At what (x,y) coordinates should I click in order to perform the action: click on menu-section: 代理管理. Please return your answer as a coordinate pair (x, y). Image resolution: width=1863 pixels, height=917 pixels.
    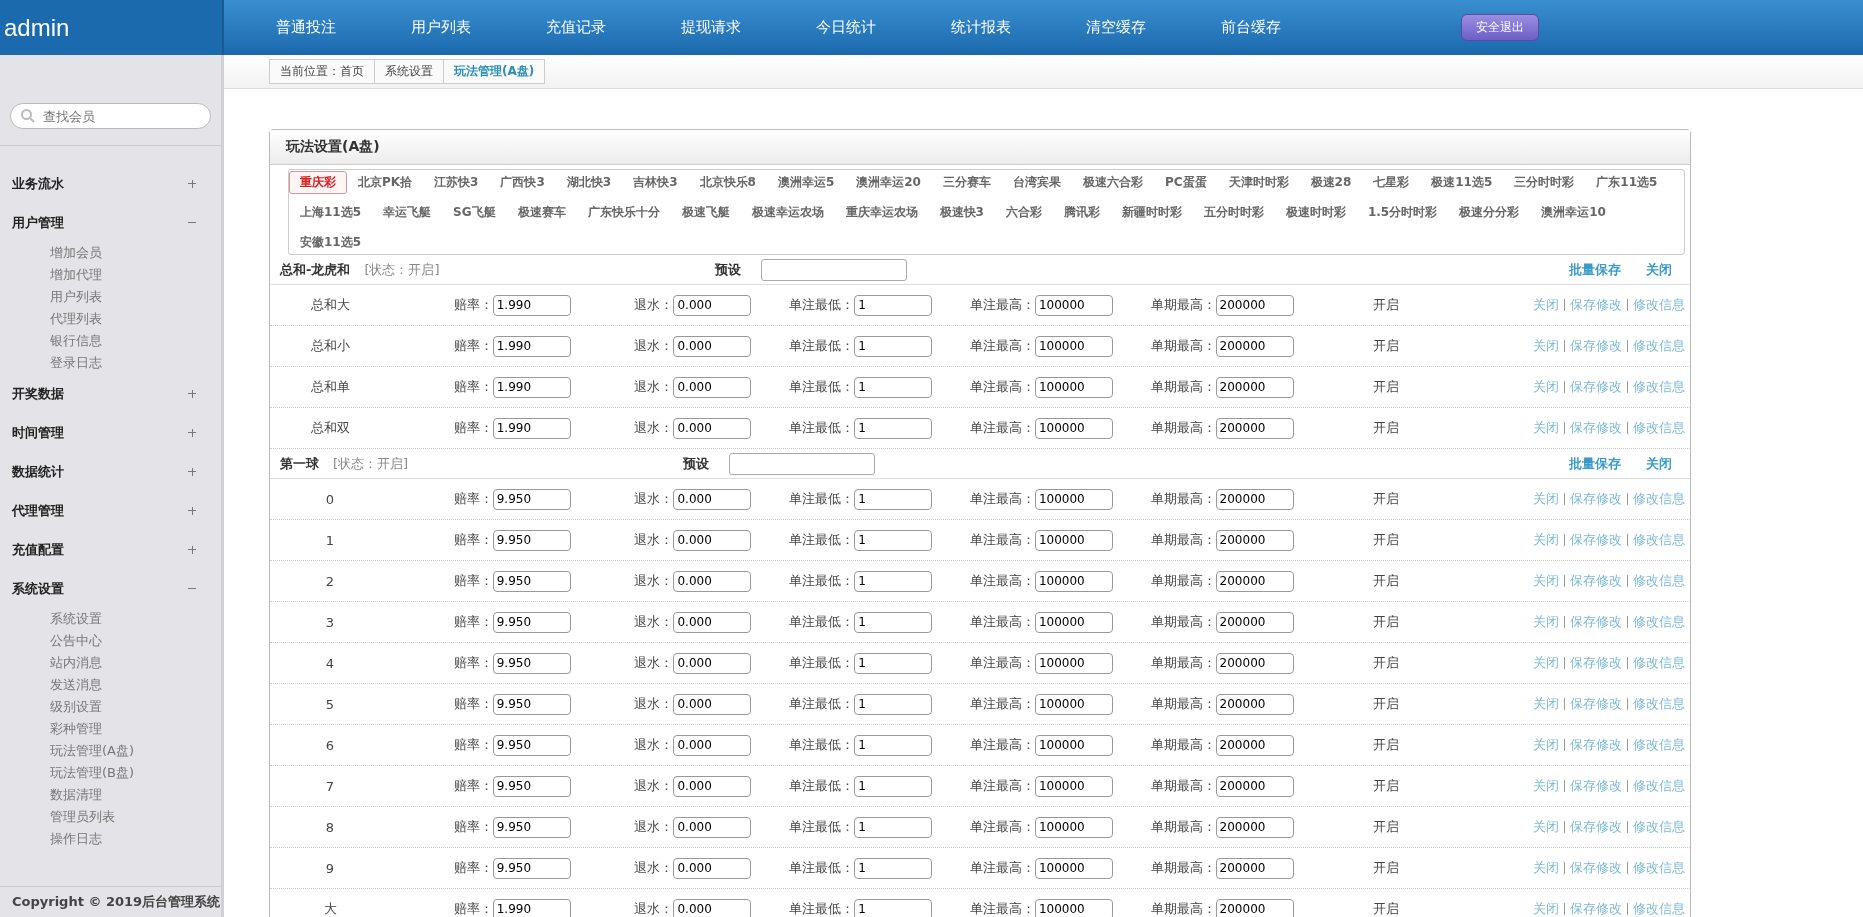
    Looking at the image, I should click on (110, 510).